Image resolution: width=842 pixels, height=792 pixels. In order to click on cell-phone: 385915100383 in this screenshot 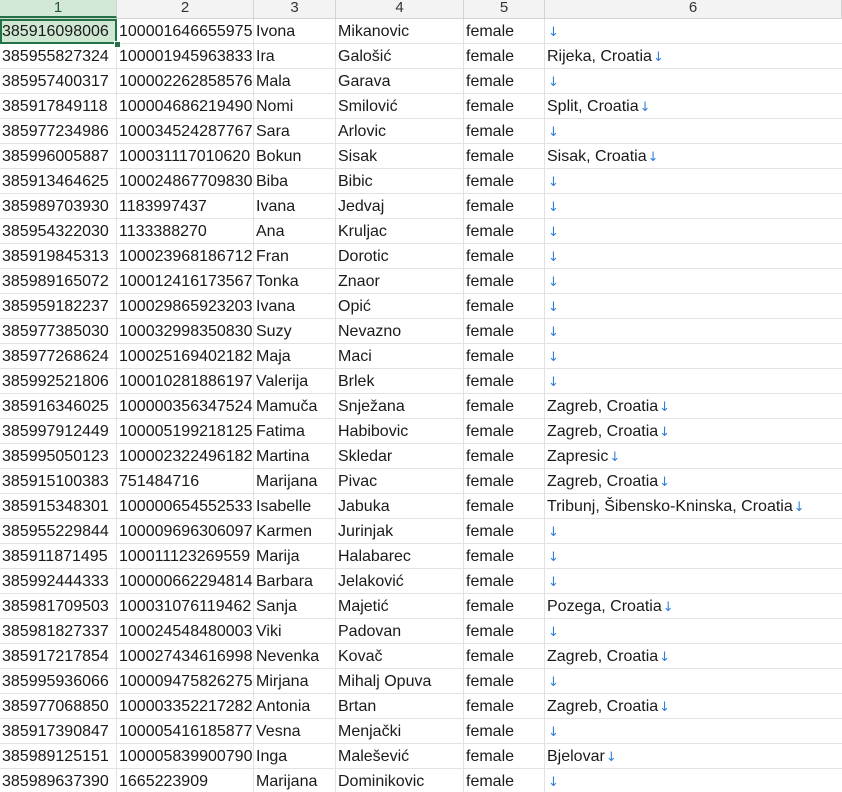, I will do `click(58, 481)`.